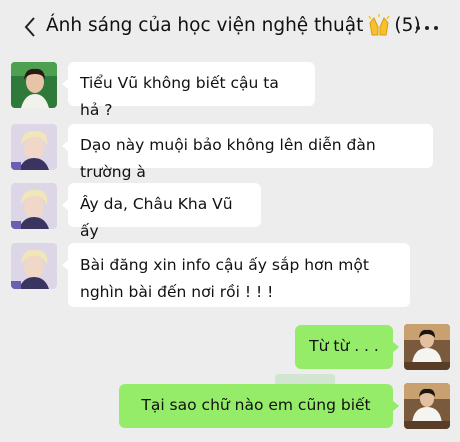  I want to click on message-bubble: Tiểu Vũ không biết cậu ta hả ?, so click(188, 90).